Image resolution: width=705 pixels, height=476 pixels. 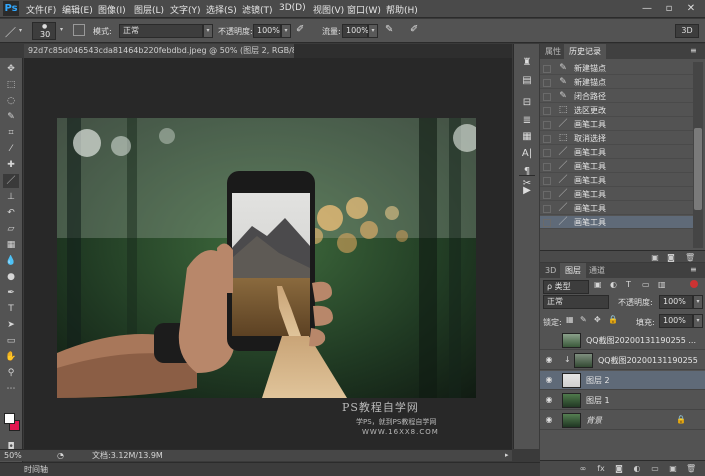 I want to click on flow-input: 100%, so click(x=355, y=31).